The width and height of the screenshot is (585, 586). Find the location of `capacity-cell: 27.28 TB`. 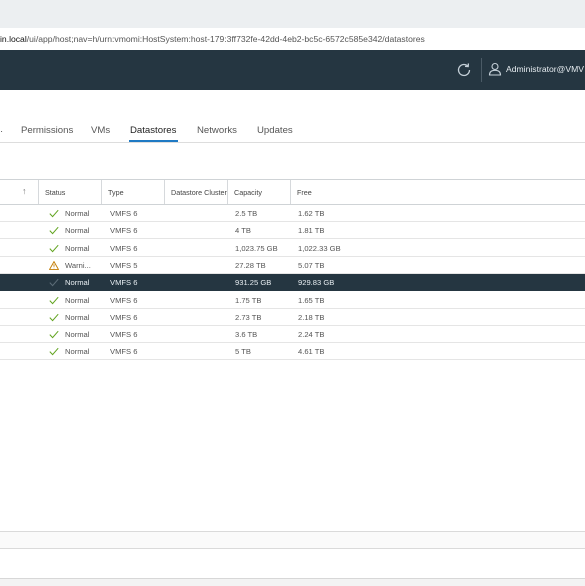

capacity-cell: 27.28 TB is located at coordinates (250, 265).